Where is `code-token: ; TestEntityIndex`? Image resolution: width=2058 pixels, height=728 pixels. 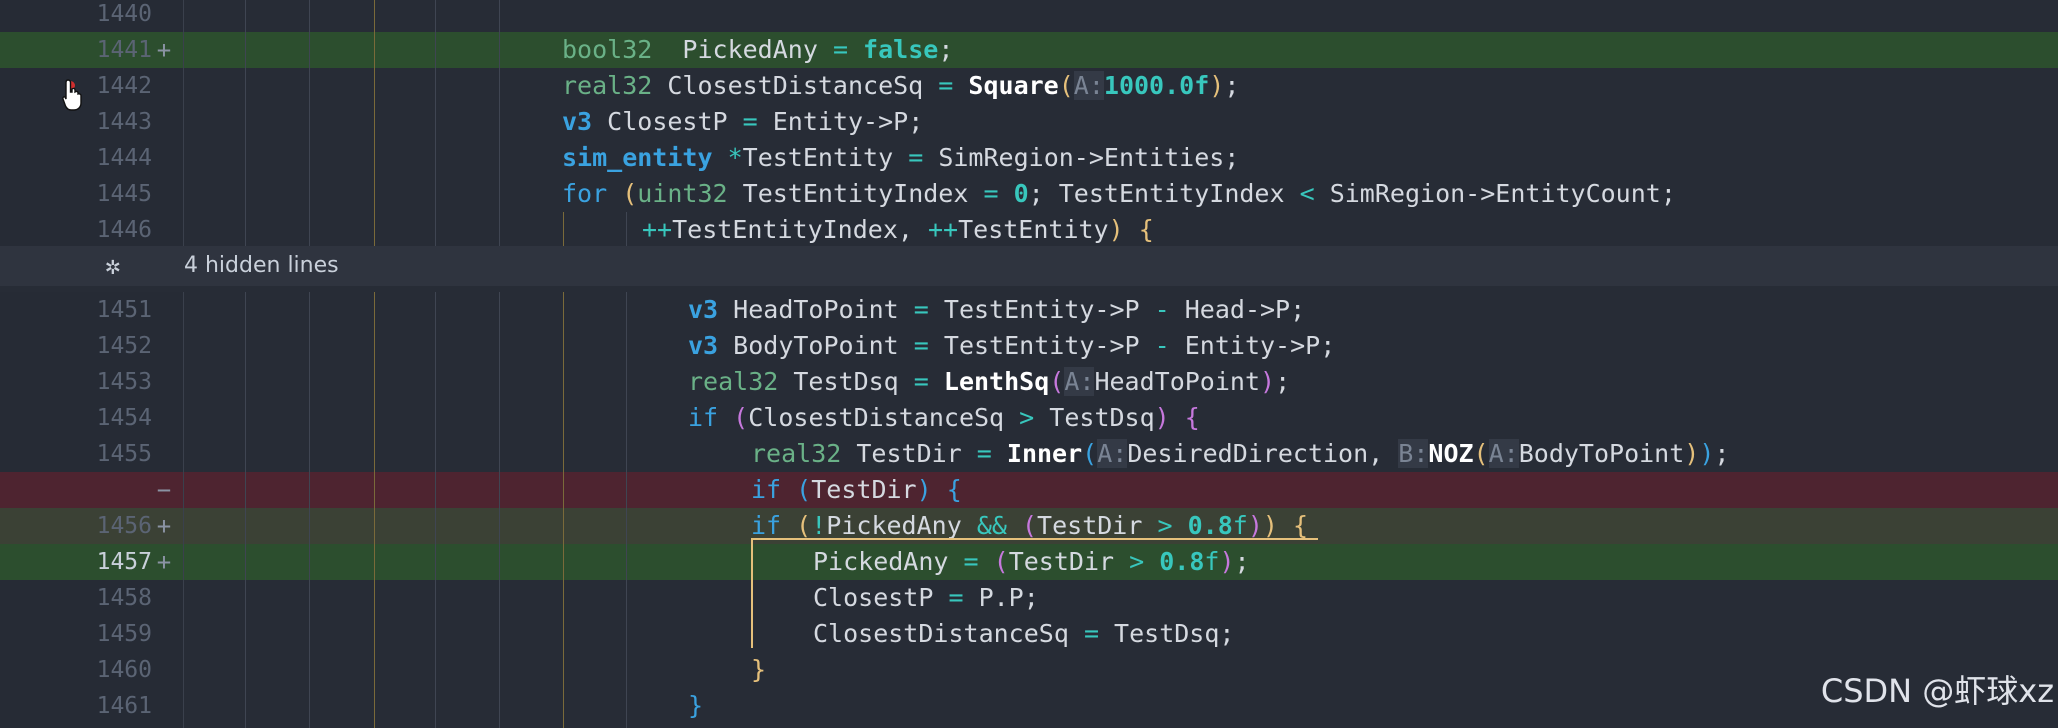
code-token: ; TestEntityIndex is located at coordinates (1164, 193).